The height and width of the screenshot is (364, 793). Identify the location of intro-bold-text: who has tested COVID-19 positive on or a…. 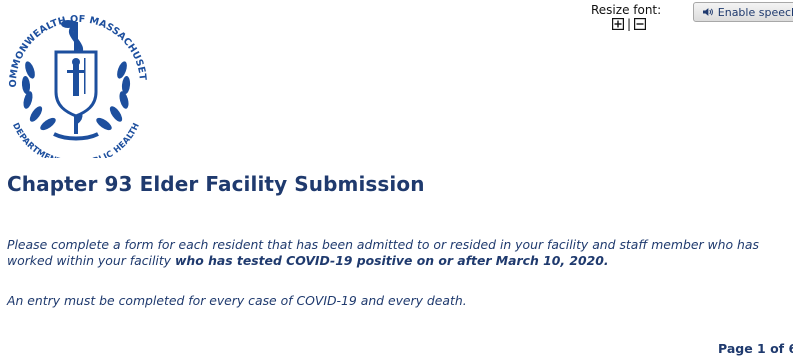
(391, 260).